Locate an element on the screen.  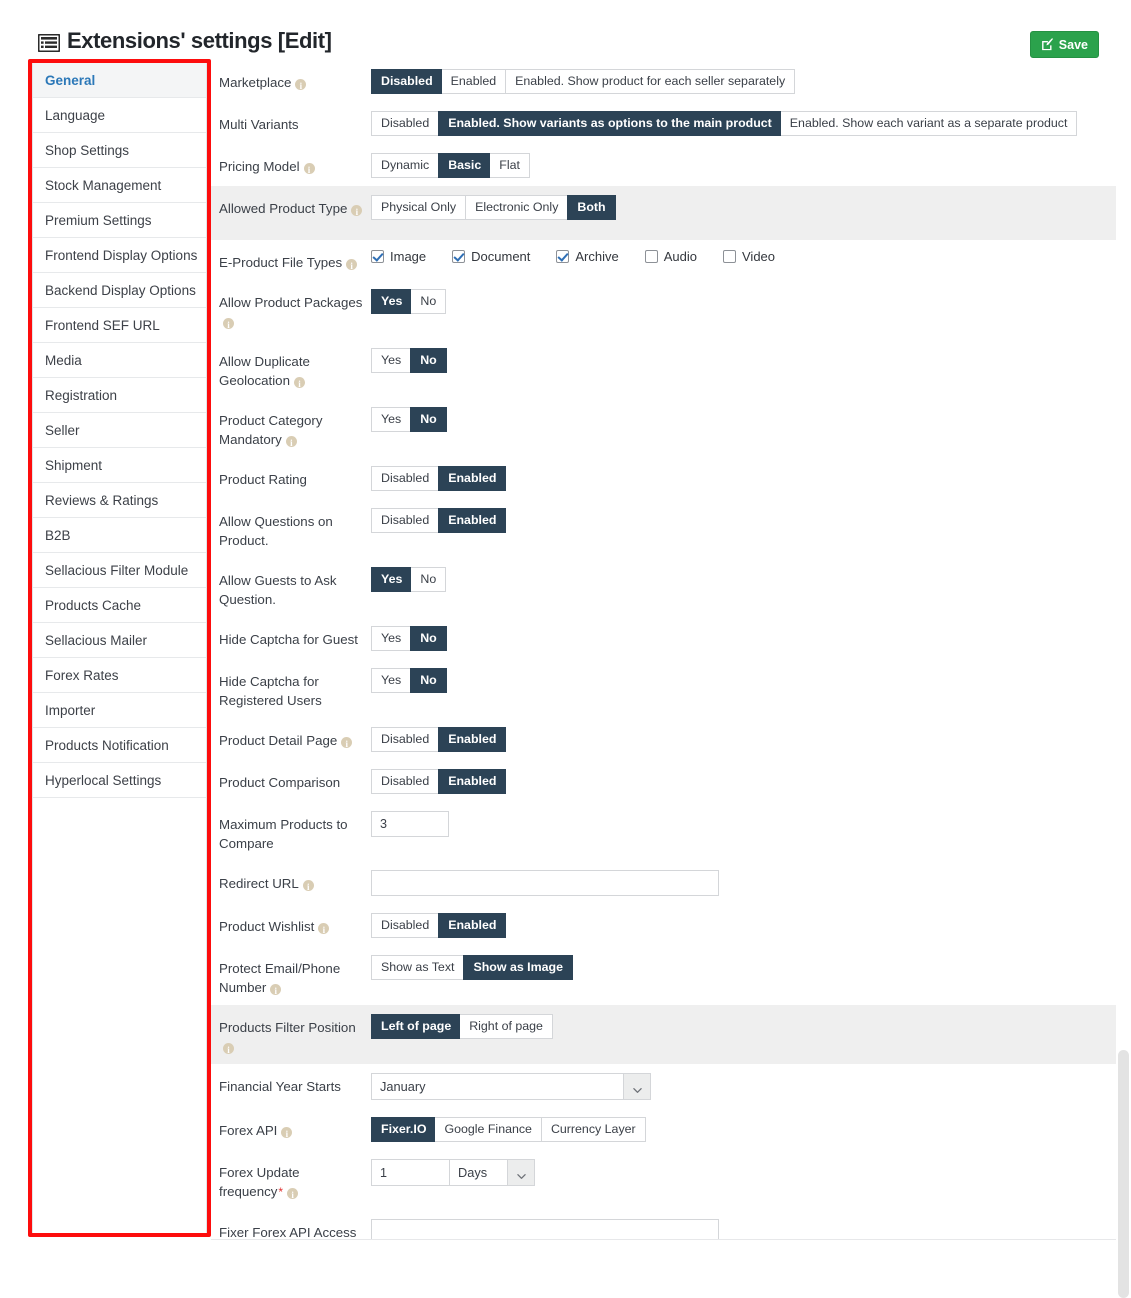
select-caret-button is located at coordinates (637, 1086).